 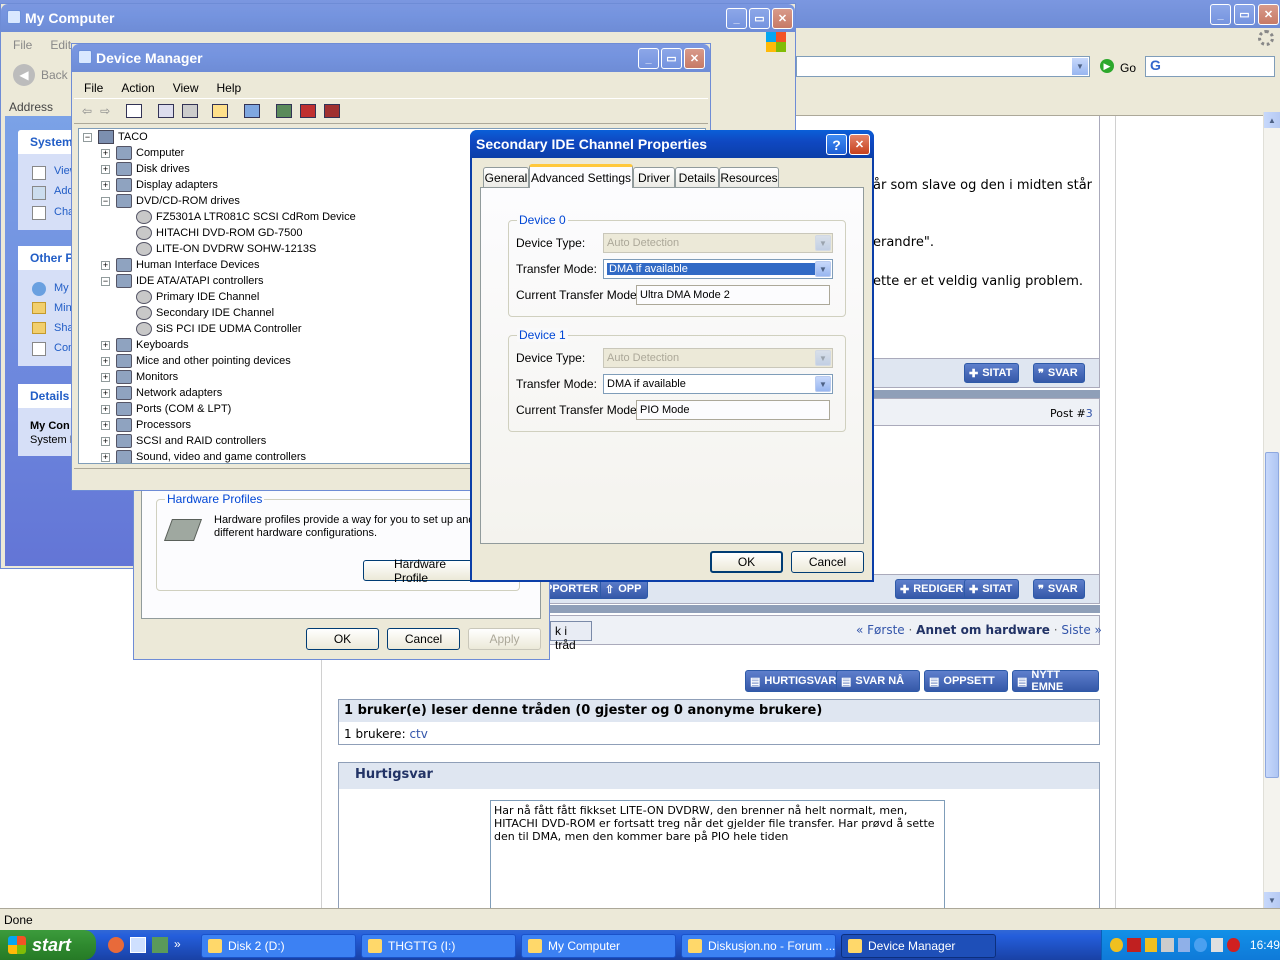 What do you see at coordinates (1081, 630) in the screenshot?
I see `last-link: Siste »` at bounding box center [1081, 630].